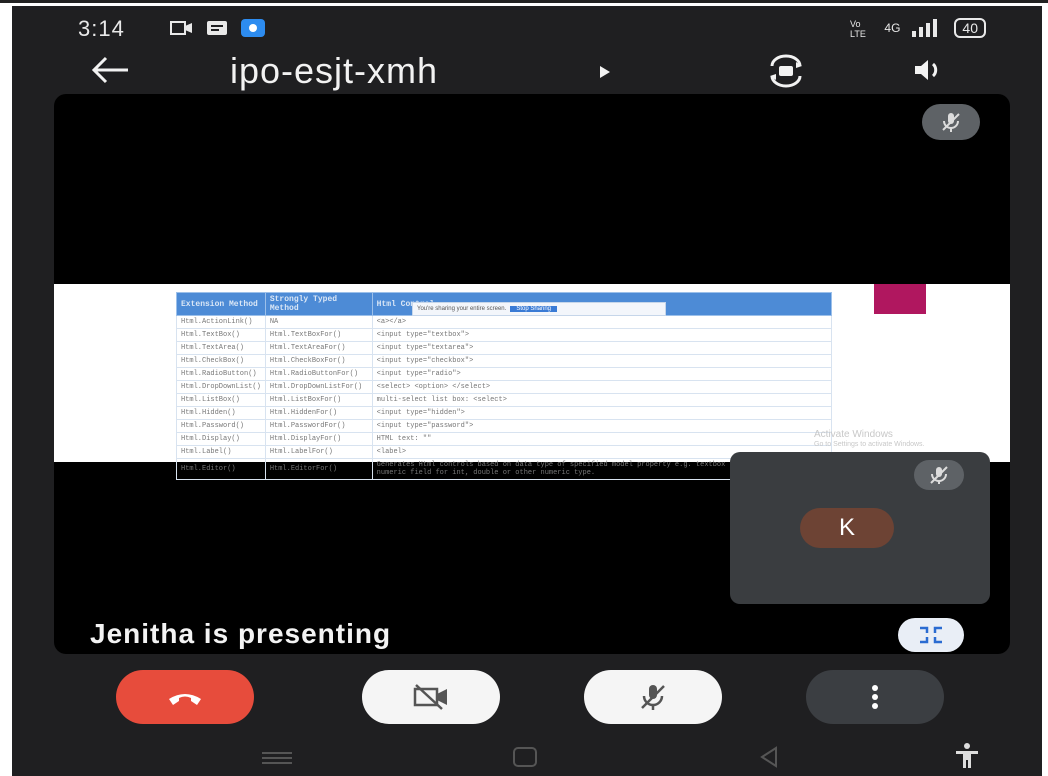 Image resolution: width=1048 pixels, height=776 pixels. What do you see at coordinates (221, 413) in the screenshot?
I see `table-cell: Html.Hidden()` at bounding box center [221, 413].